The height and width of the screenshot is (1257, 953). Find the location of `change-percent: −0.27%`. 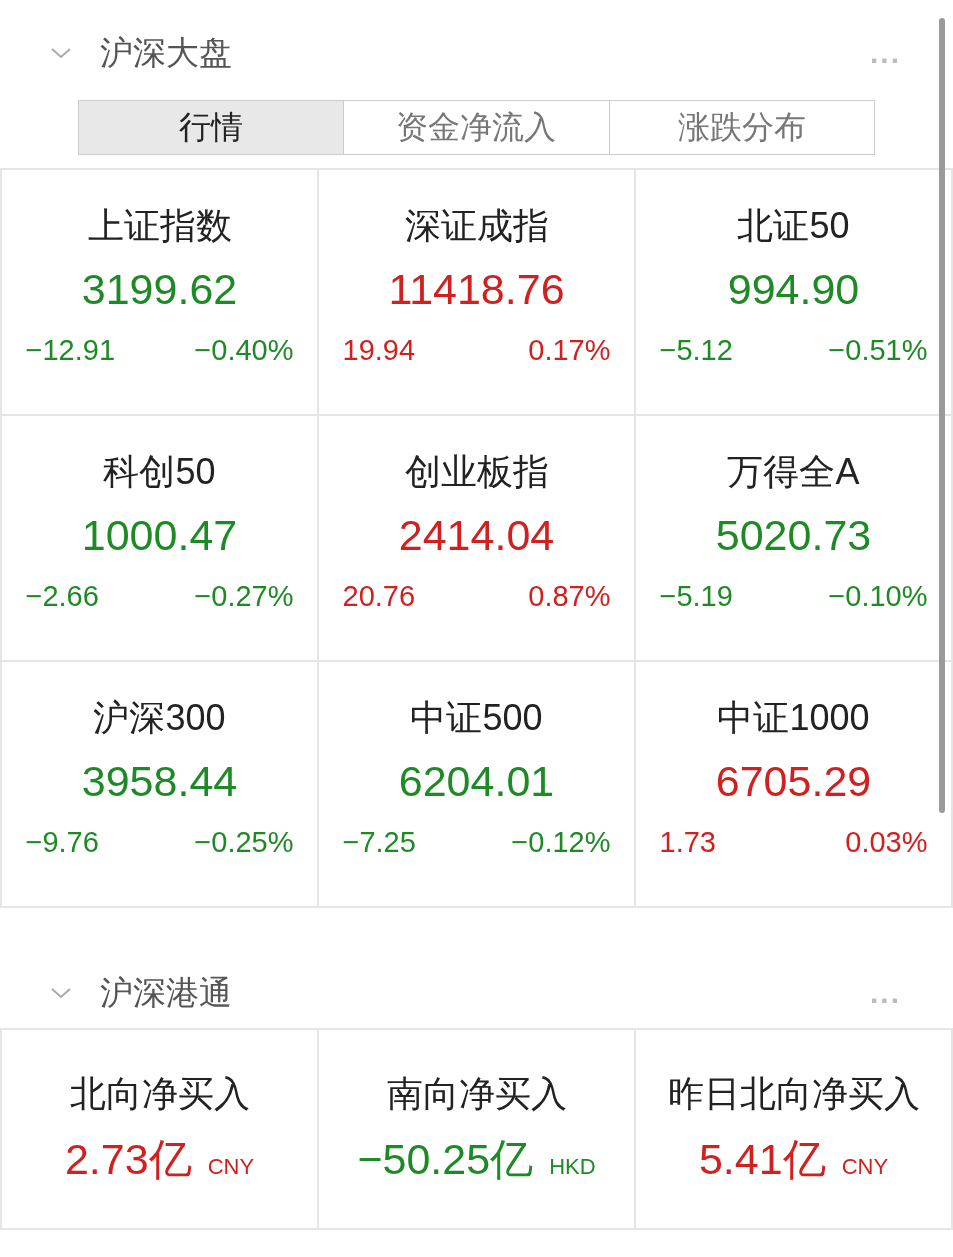

change-percent: −0.27% is located at coordinates (244, 596).